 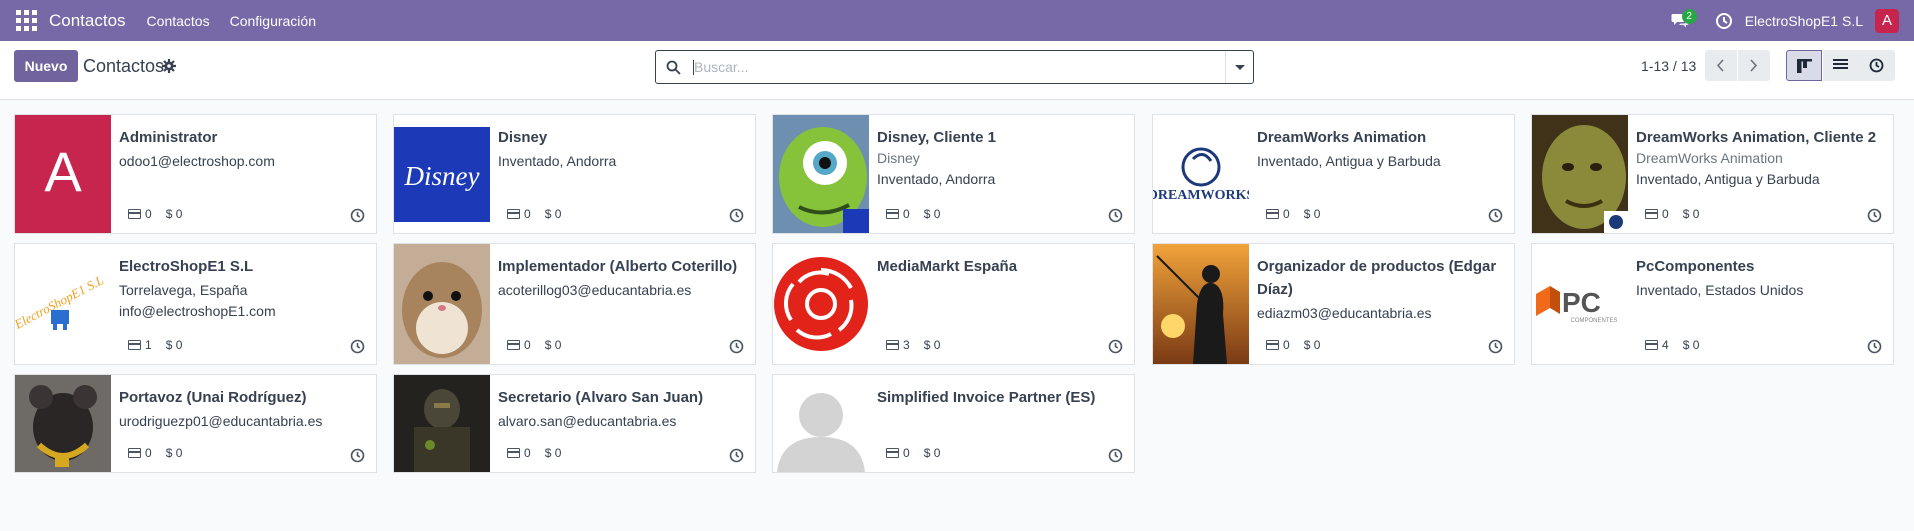 What do you see at coordinates (1201, 174) in the screenshot?
I see `dreamworks-logo: DREAMWORKS` at bounding box center [1201, 174].